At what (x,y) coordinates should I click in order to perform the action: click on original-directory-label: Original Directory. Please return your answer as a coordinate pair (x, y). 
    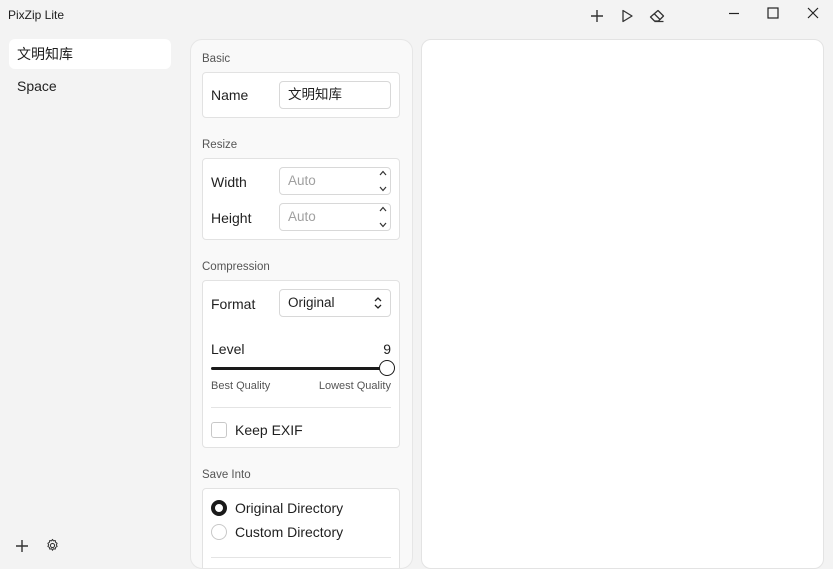
    Looking at the image, I should click on (289, 508).